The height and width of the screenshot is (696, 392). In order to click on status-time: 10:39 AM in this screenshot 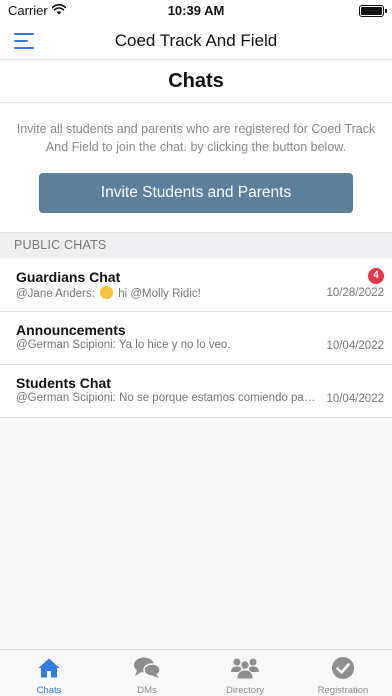, I will do `click(196, 10)`.